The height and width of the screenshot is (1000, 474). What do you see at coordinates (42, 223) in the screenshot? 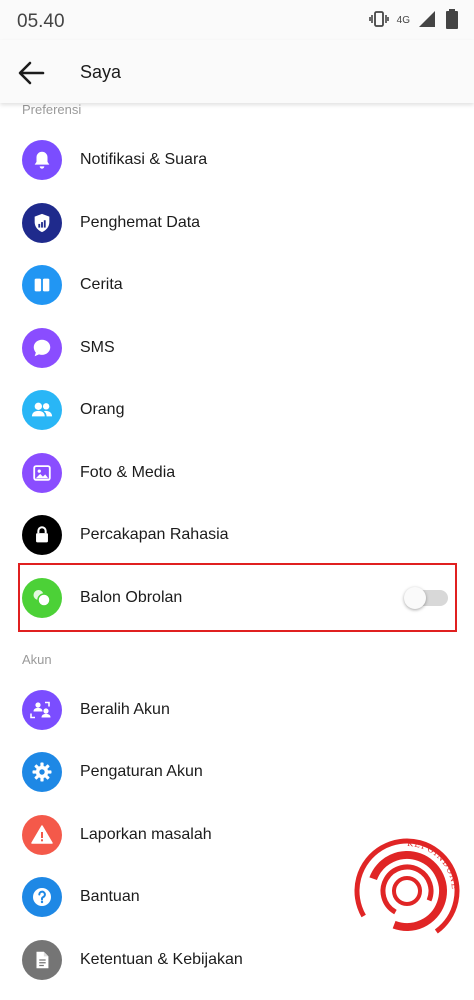
I see `data-saver-shield-icon` at bounding box center [42, 223].